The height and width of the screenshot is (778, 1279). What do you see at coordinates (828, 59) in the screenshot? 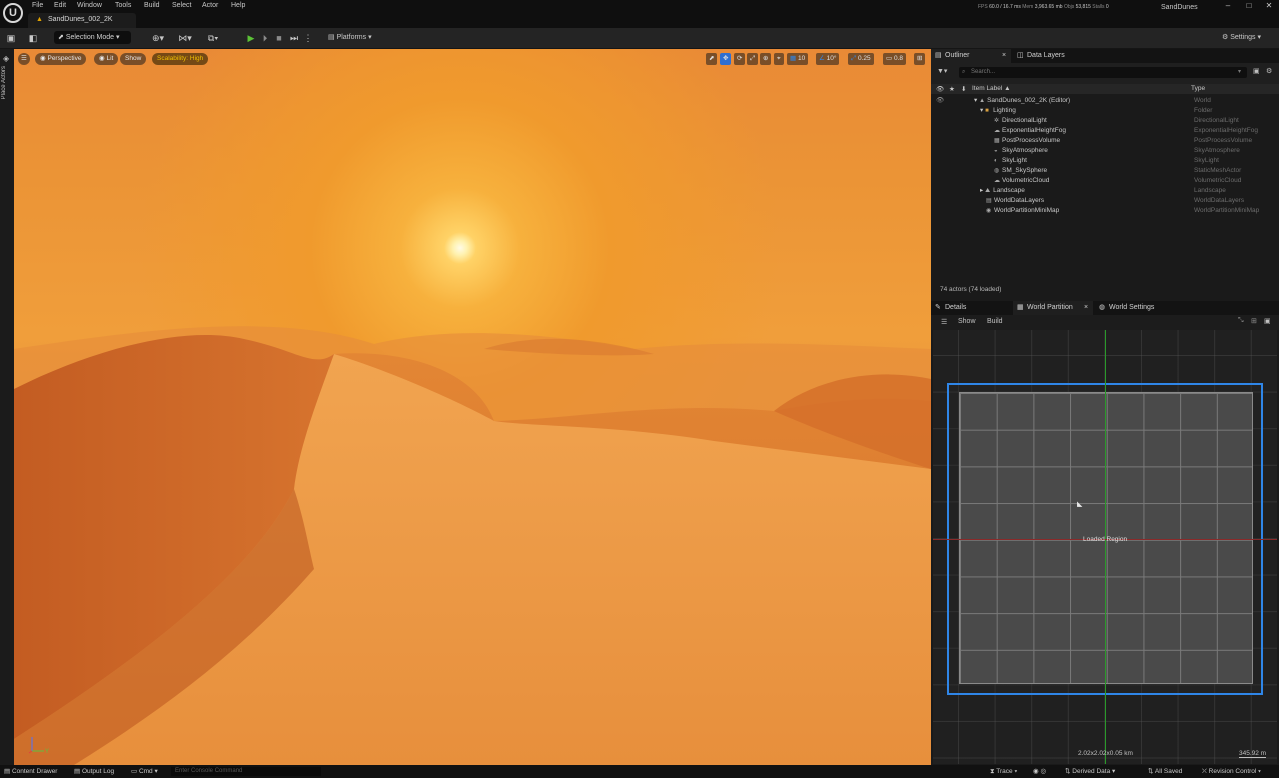
I see `rotation-snap-toggle: ∠ 10°` at bounding box center [828, 59].